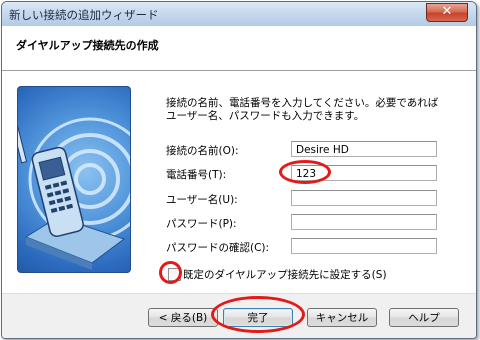 The height and width of the screenshot is (340, 480). I want to click on title-bar: 新しい接続の追加ウィザード ✕, so click(239, 14).